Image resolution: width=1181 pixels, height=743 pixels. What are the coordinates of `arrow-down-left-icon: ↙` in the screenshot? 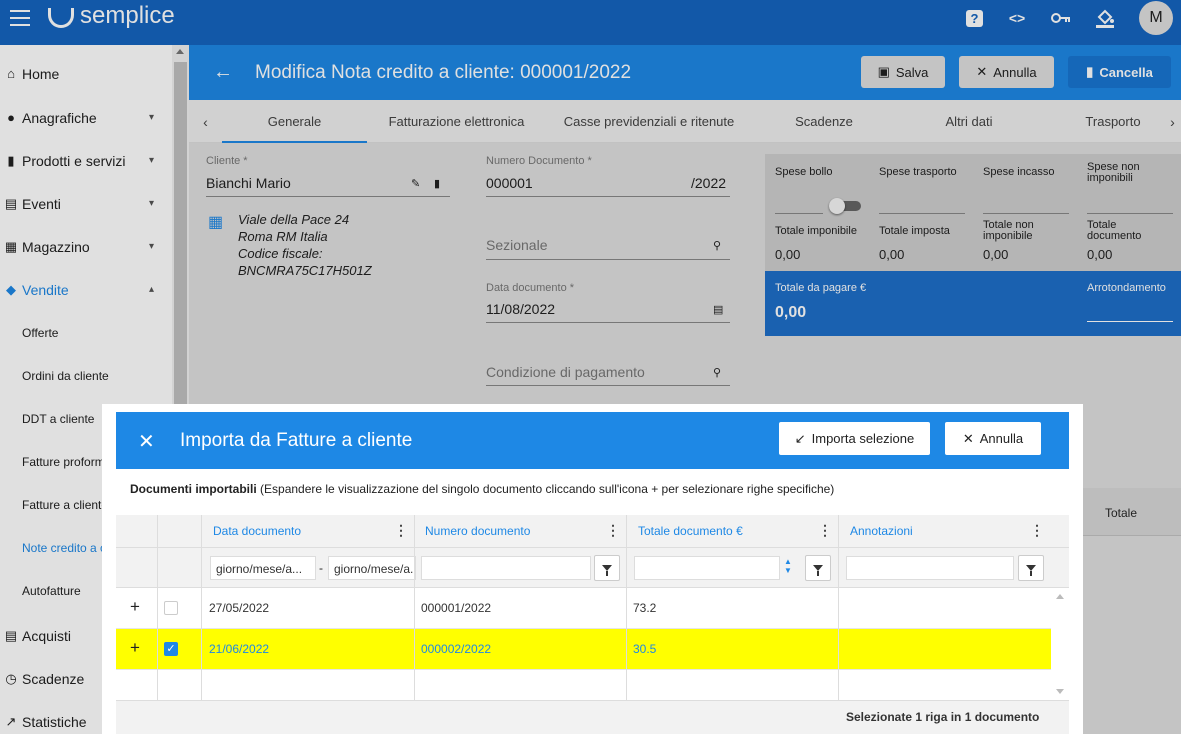 It's located at (800, 438).